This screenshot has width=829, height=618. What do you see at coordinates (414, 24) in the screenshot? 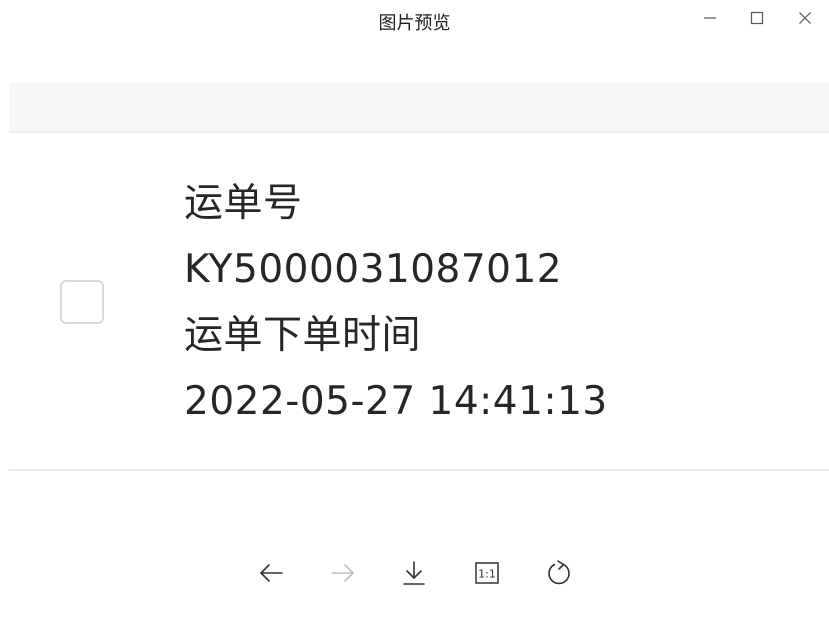
I see `title-bar: 图片预览` at bounding box center [414, 24].